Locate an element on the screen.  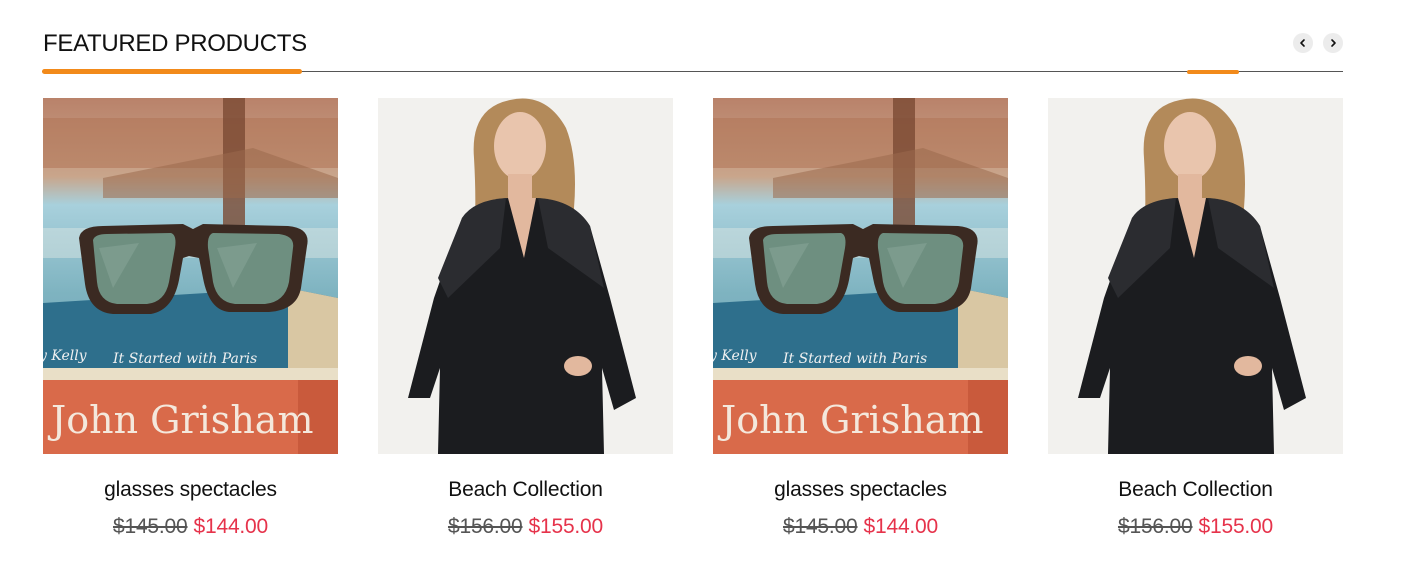
section-title: FEATURED PRODUCTS is located at coordinates (175, 43).